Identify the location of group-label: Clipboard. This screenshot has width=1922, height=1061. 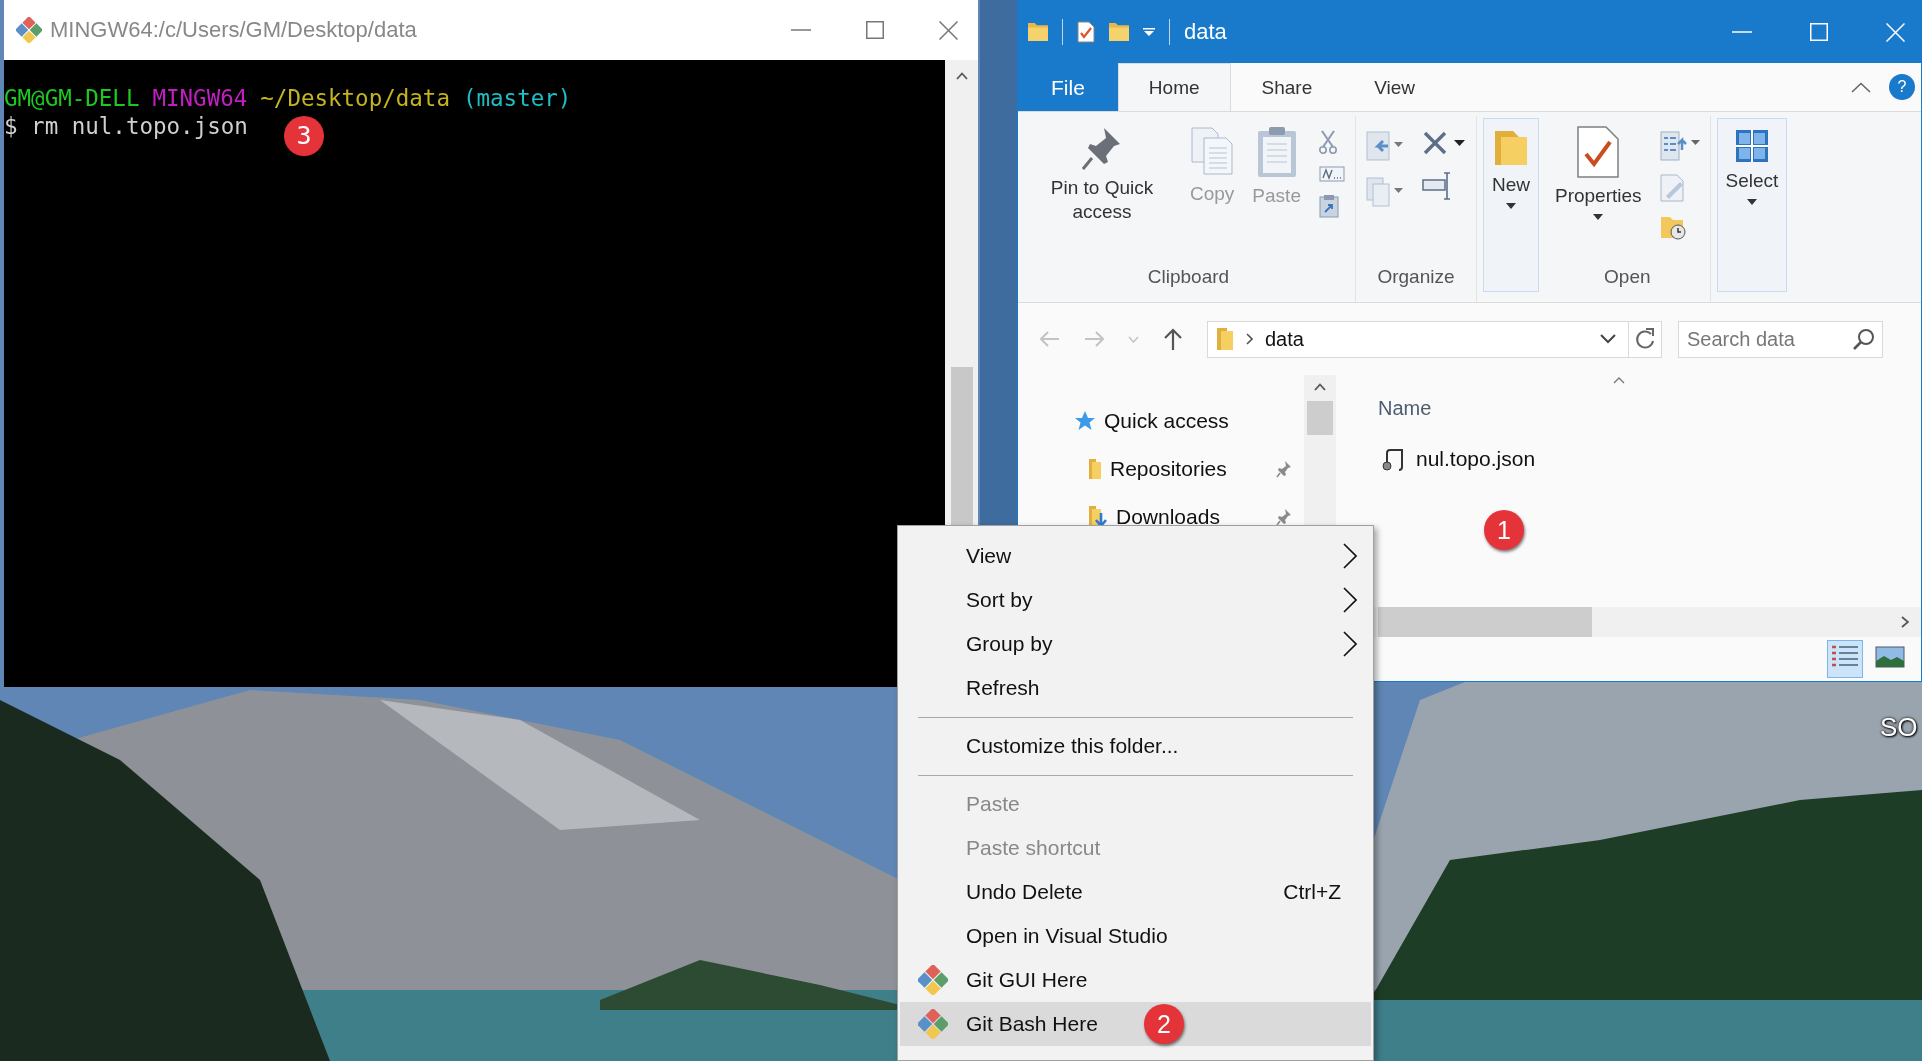
(1188, 277).